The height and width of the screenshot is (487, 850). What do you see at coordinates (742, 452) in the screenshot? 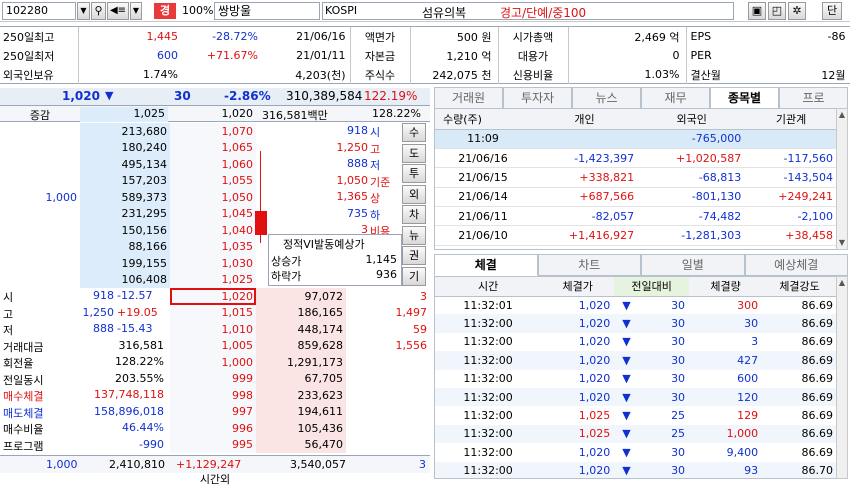
I see `trade-quantity: 9,400` at bounding box center [742, 452].